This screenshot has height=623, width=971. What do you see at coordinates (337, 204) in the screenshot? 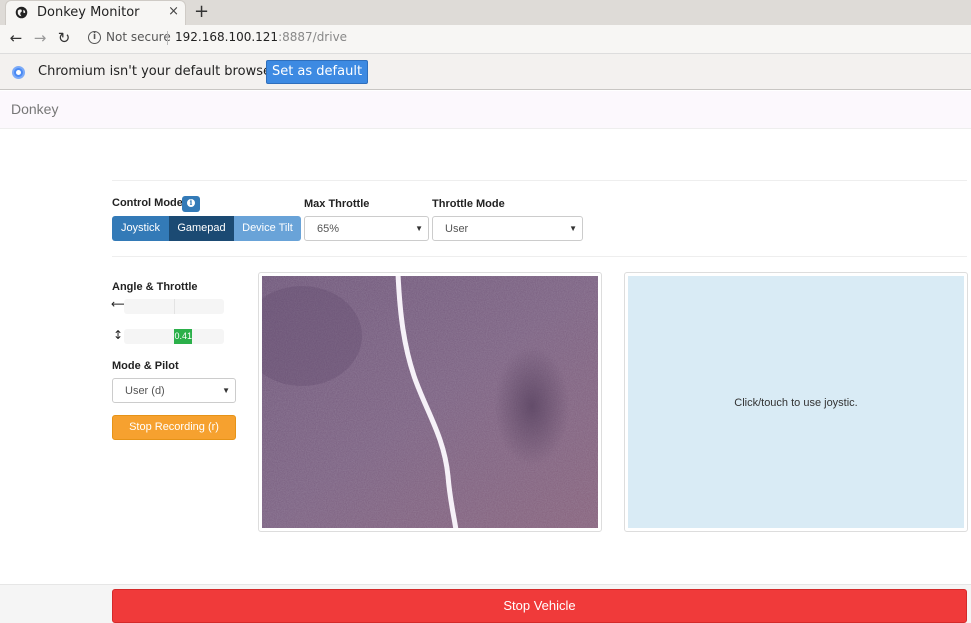
I see `max-throttle-label: Max Throttle` at bounding box center [337, 204].